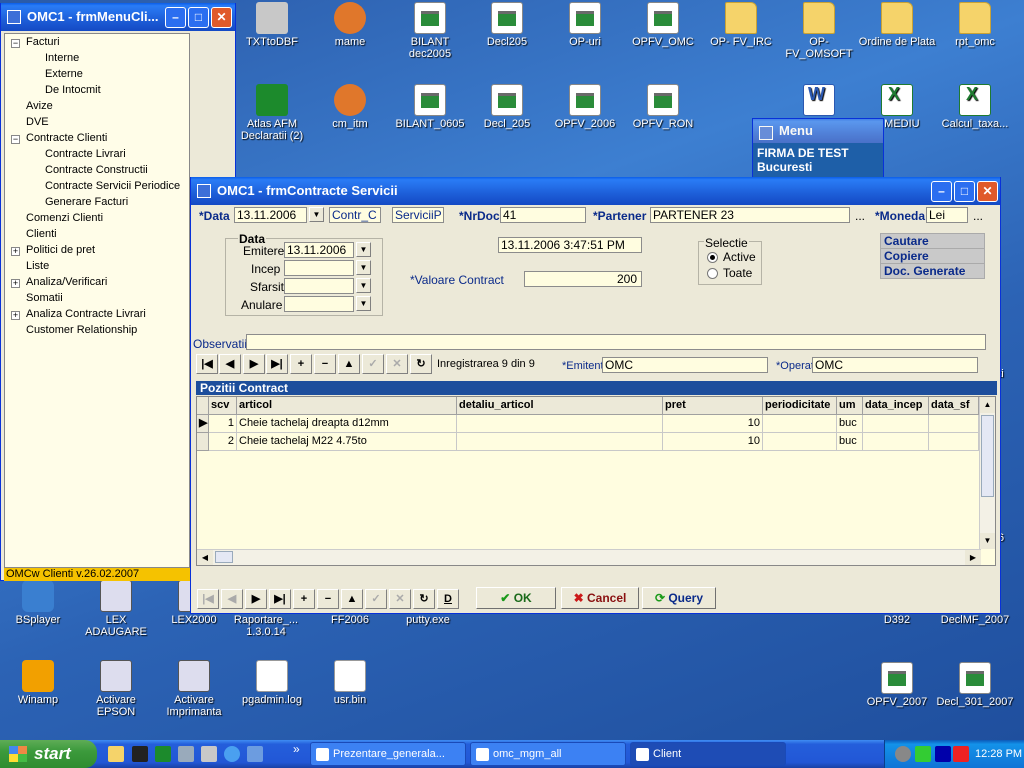 Image resolution: width=1024 pixels, height=768 pixels. Describe the element at coordinates (954, 406) in the screenshot. I see `column-header: data_sf` at that location.